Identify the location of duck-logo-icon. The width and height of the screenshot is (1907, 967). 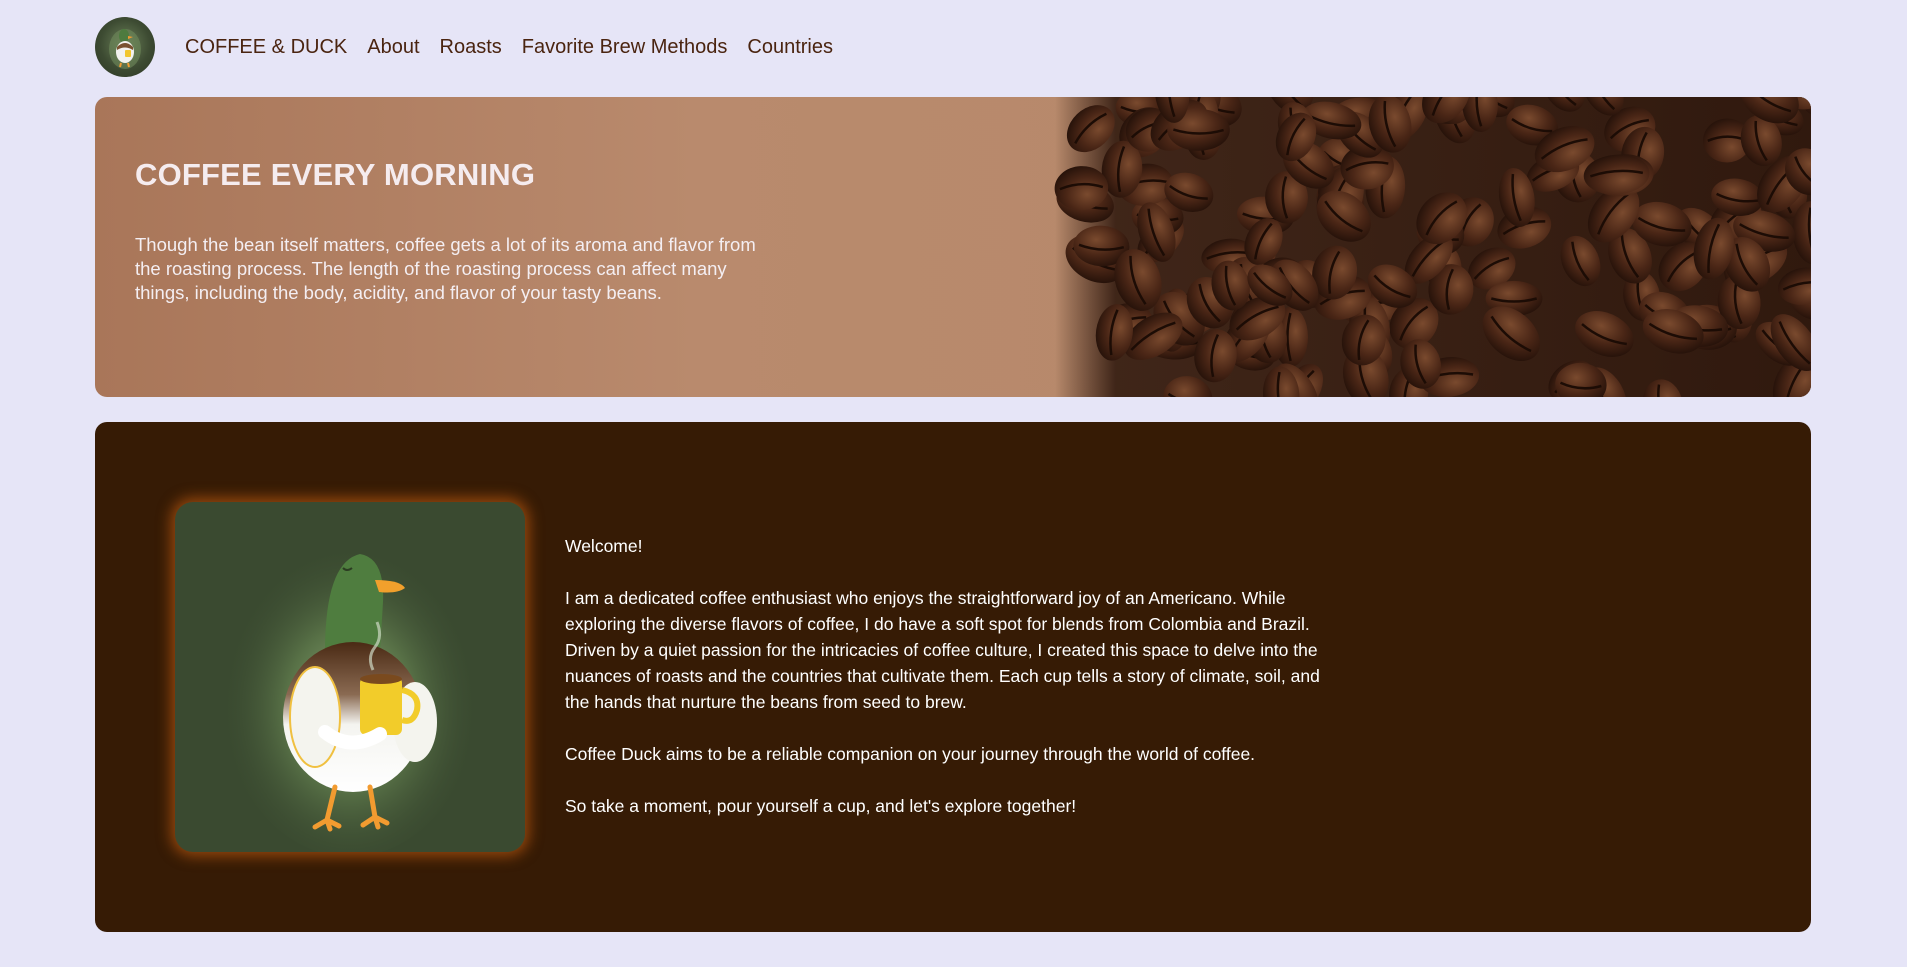
(125, 47).